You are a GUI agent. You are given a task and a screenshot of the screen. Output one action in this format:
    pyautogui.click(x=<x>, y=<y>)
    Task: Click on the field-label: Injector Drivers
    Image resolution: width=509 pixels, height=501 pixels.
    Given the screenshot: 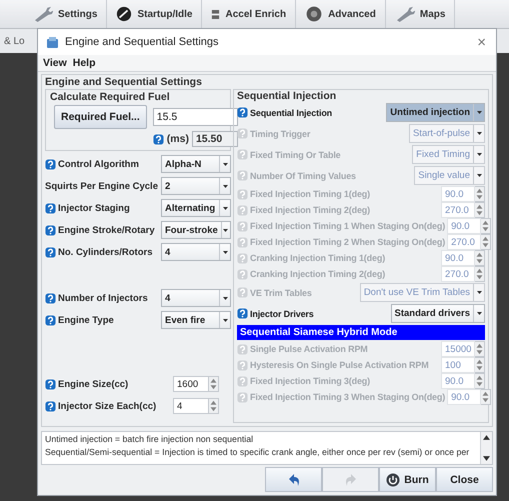 What is the action you would take?
    pyautogui.click(x=282, y=313)
    